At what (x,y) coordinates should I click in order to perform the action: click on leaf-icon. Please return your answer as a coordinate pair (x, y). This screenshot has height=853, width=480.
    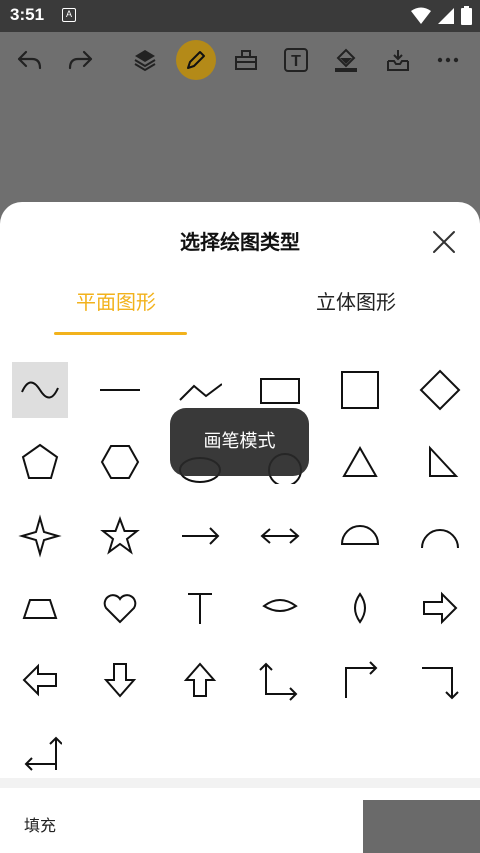
    Looking at the image, I should click on (360, 608).